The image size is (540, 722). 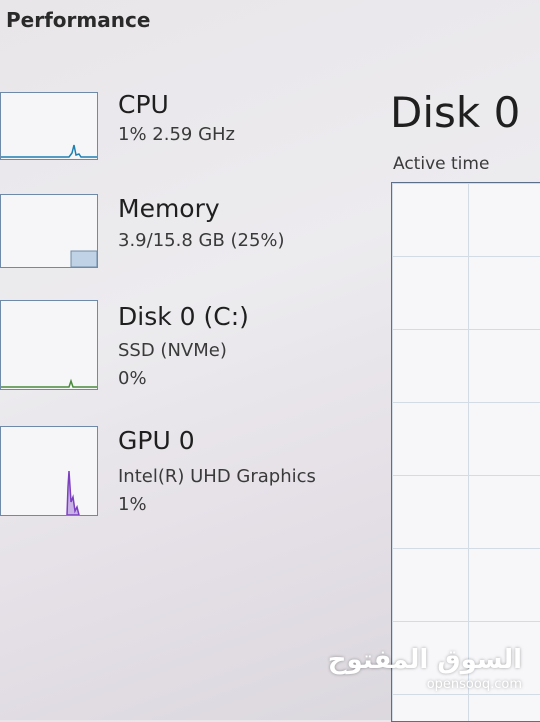 I want to click on watermark-logo: السوق المفتوح opensooq.com, so click(x=425, y=668).